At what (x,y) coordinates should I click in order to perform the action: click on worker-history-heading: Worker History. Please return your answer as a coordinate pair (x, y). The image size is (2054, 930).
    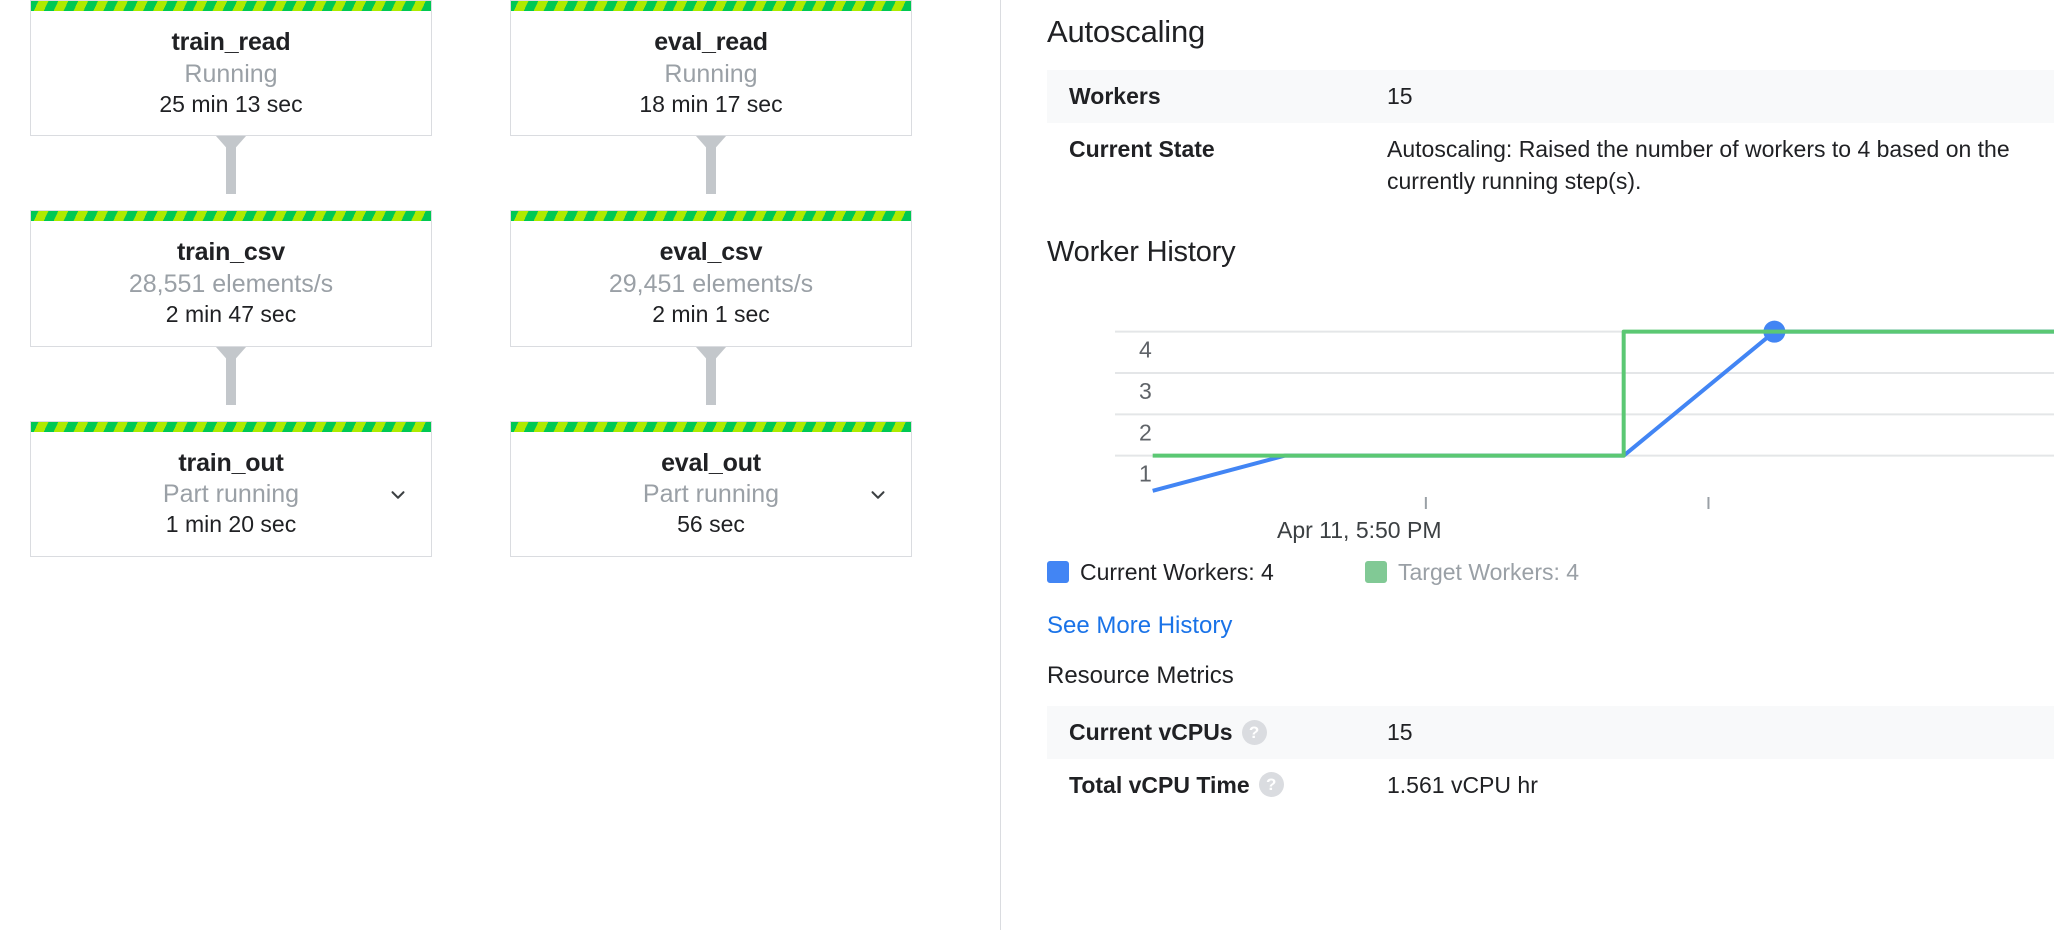
    Looking at the image, I should click on (1141, 251).